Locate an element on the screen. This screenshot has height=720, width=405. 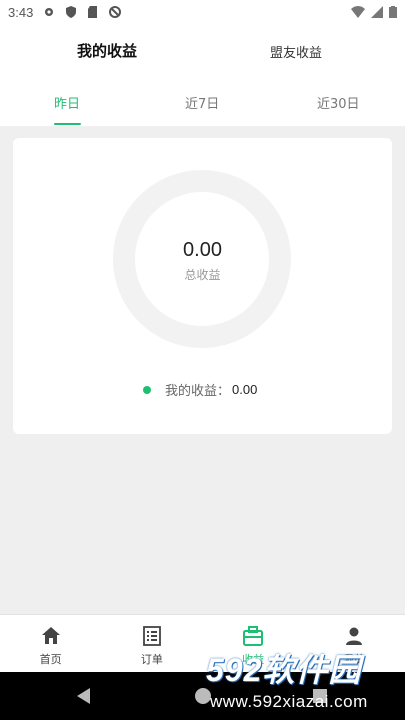
tab-home: 首页 is located at coordinates (50, 643).